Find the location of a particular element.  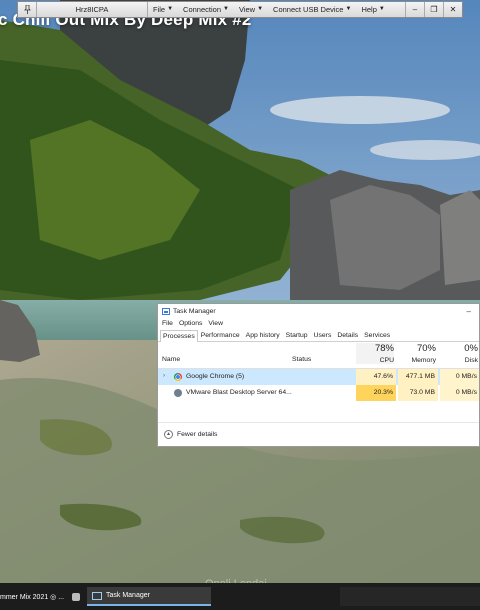

column-memory: 70% Memory is located at coordinates (417, 353).